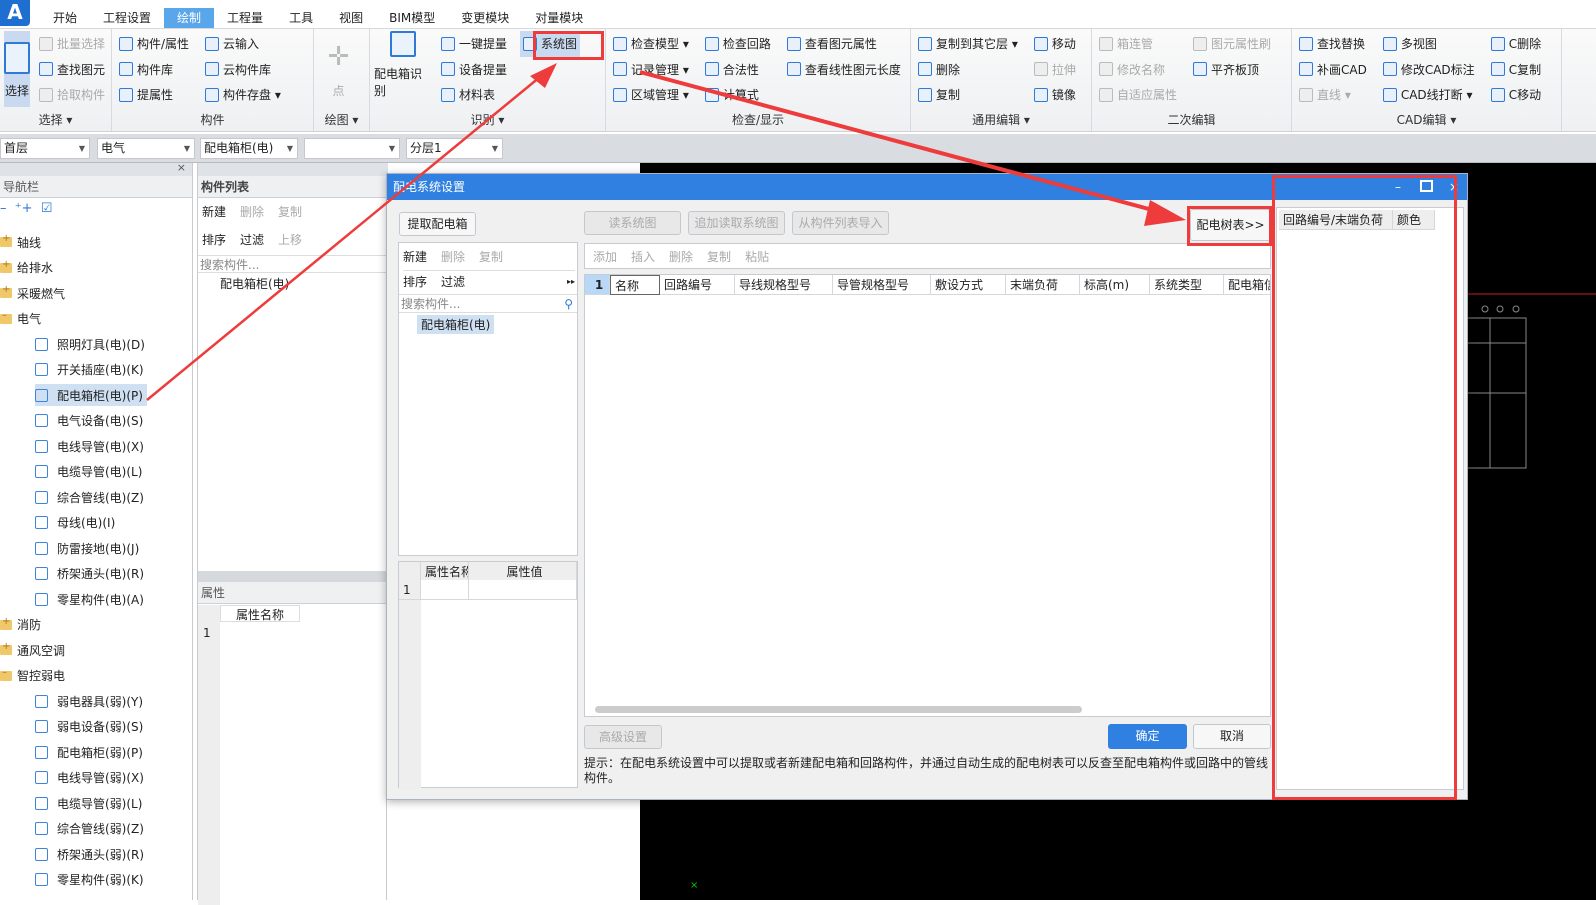 Image resolution: width=1596 pixels, height=905 pixels. What do you see at coordinates (488, 303) in the screenshot?
I see `box-search-input: 搜索构件... ⚲` at bounding box center [488, 303].